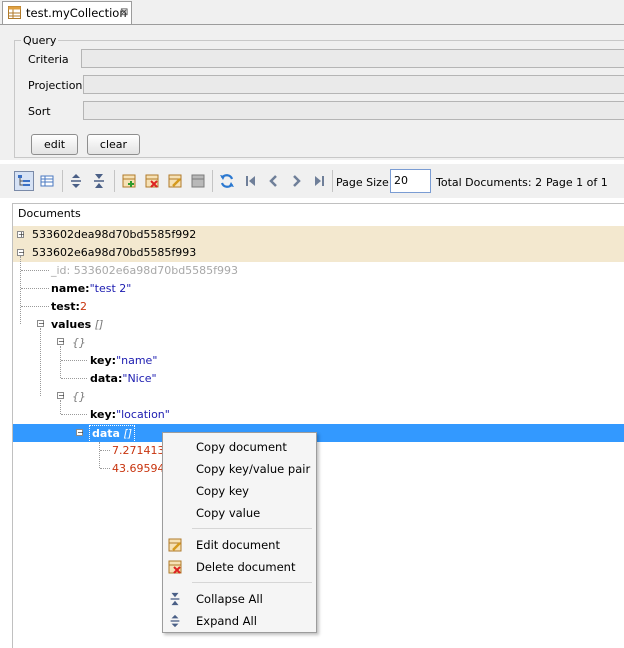 The height and width of the screenshot is (648, 624). Describe the element at coordinates (114, 252) in the screenshot. I see `document-id: 533602e6a98d70bd5585f993` at that location.